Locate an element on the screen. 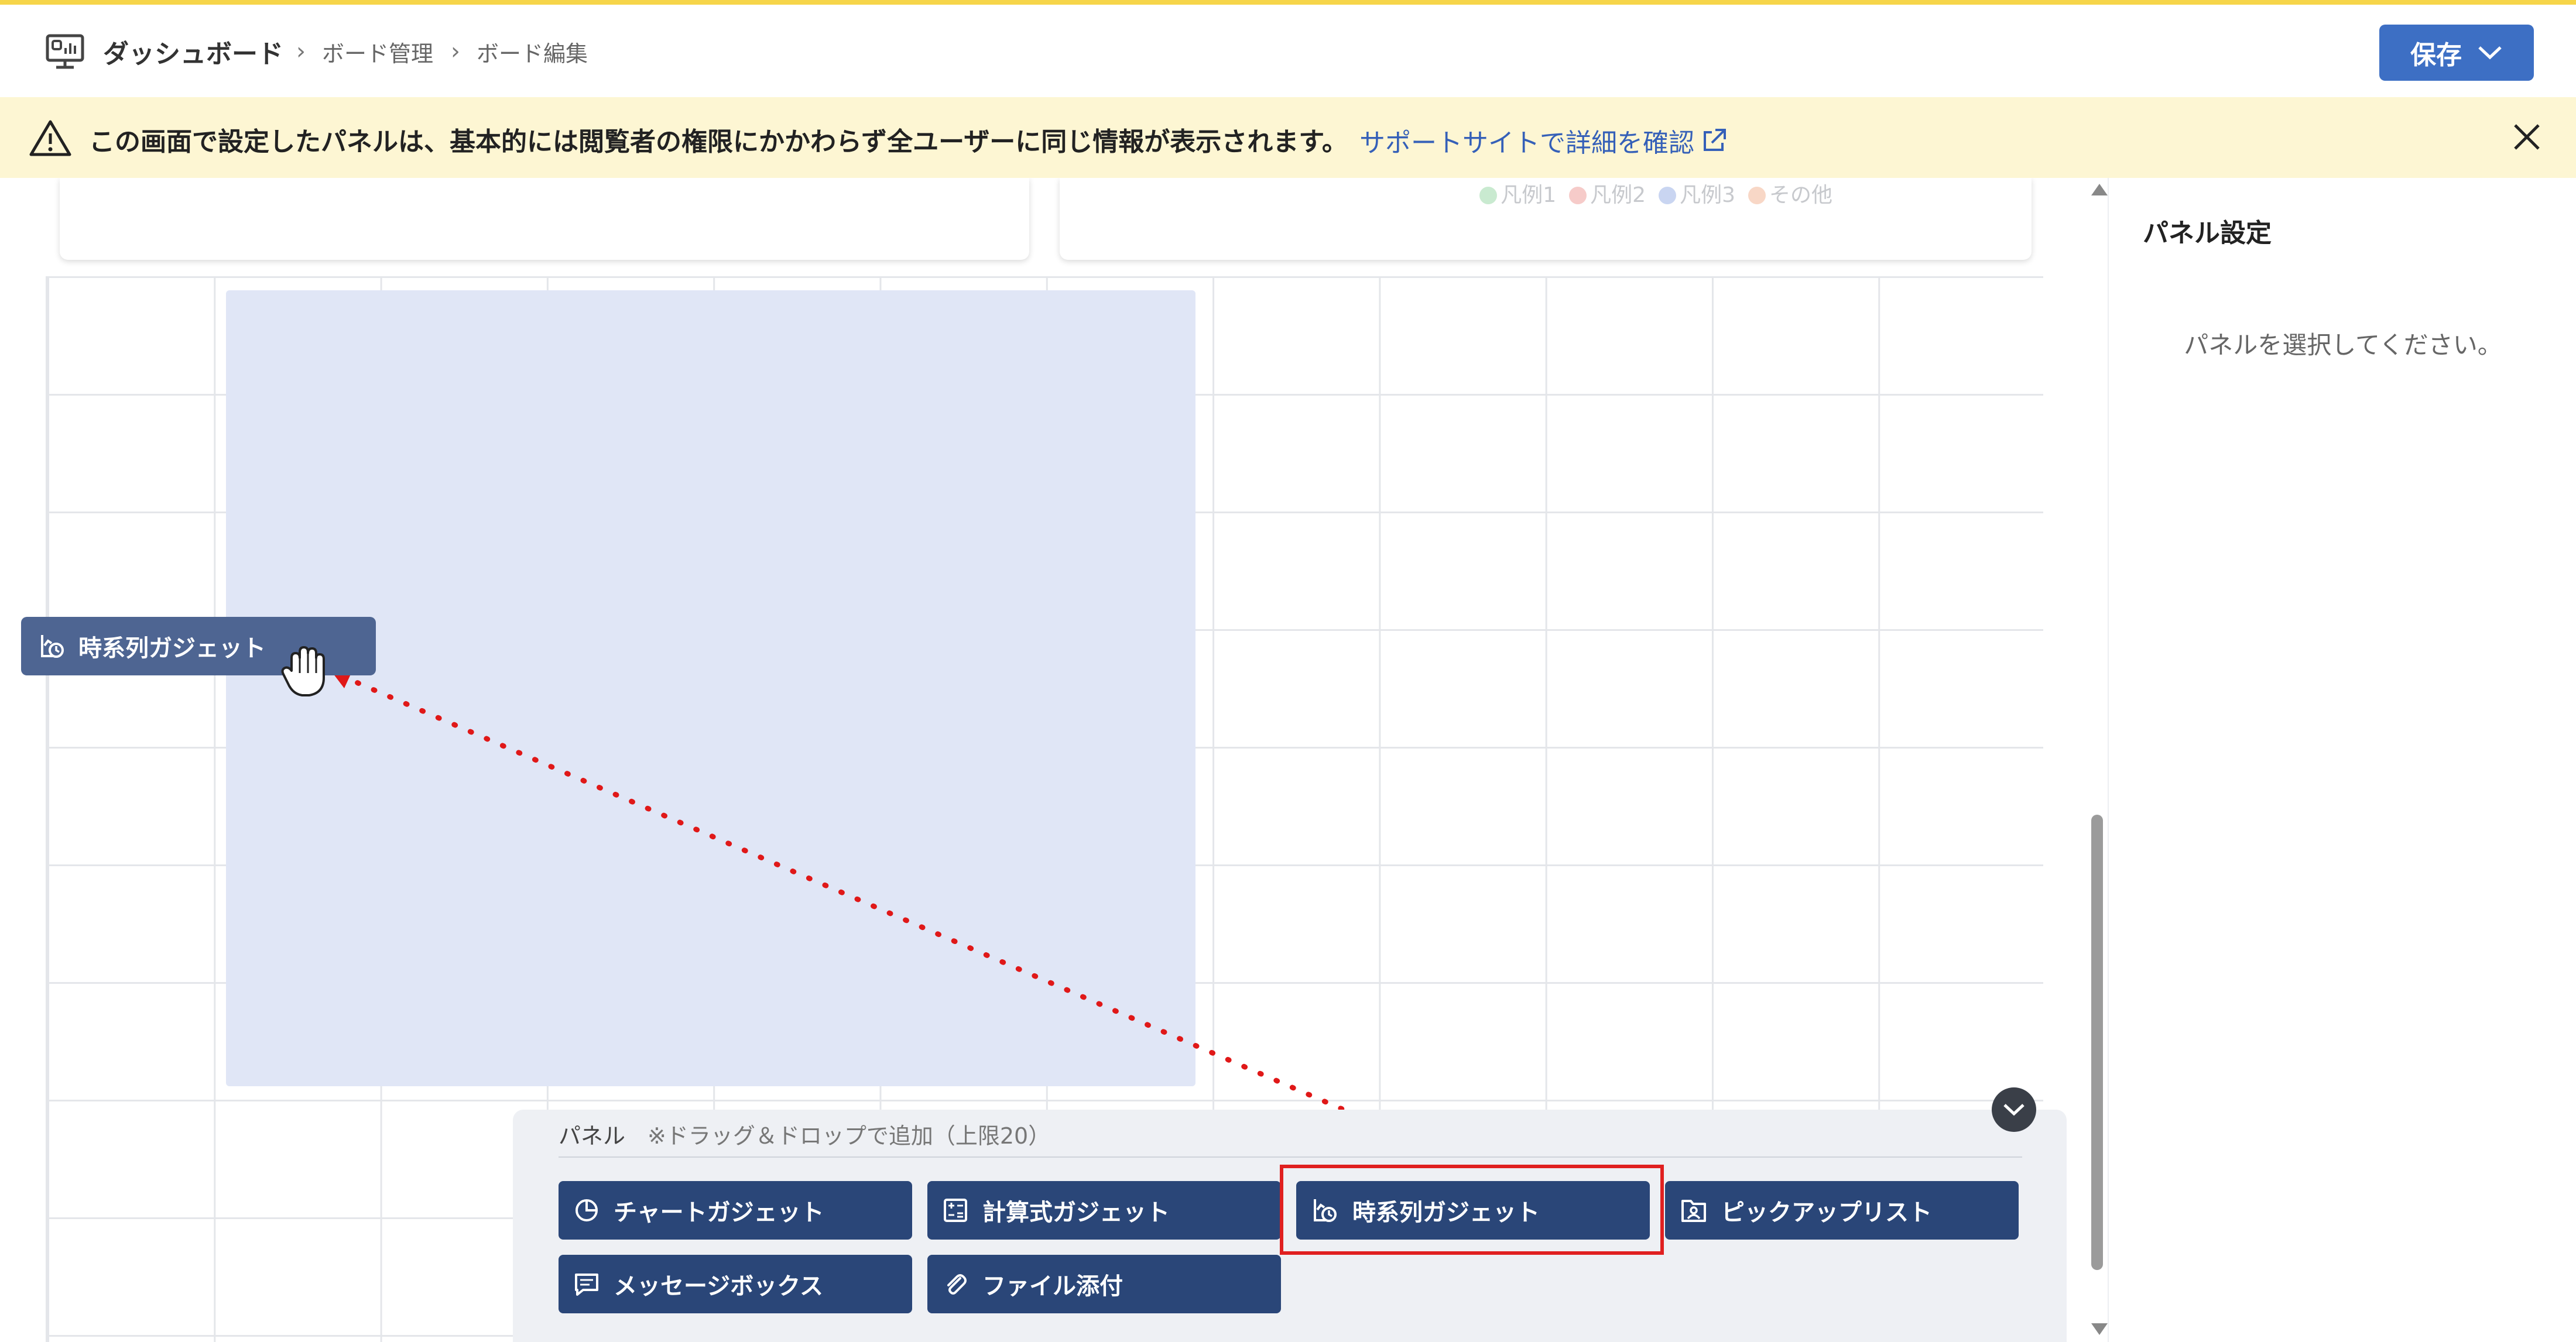 The image size is (2576, 1342). palette-header: パネル ※ドラッグ＆ドロップで追加（上限20） is located at coordinates (804, 1134).